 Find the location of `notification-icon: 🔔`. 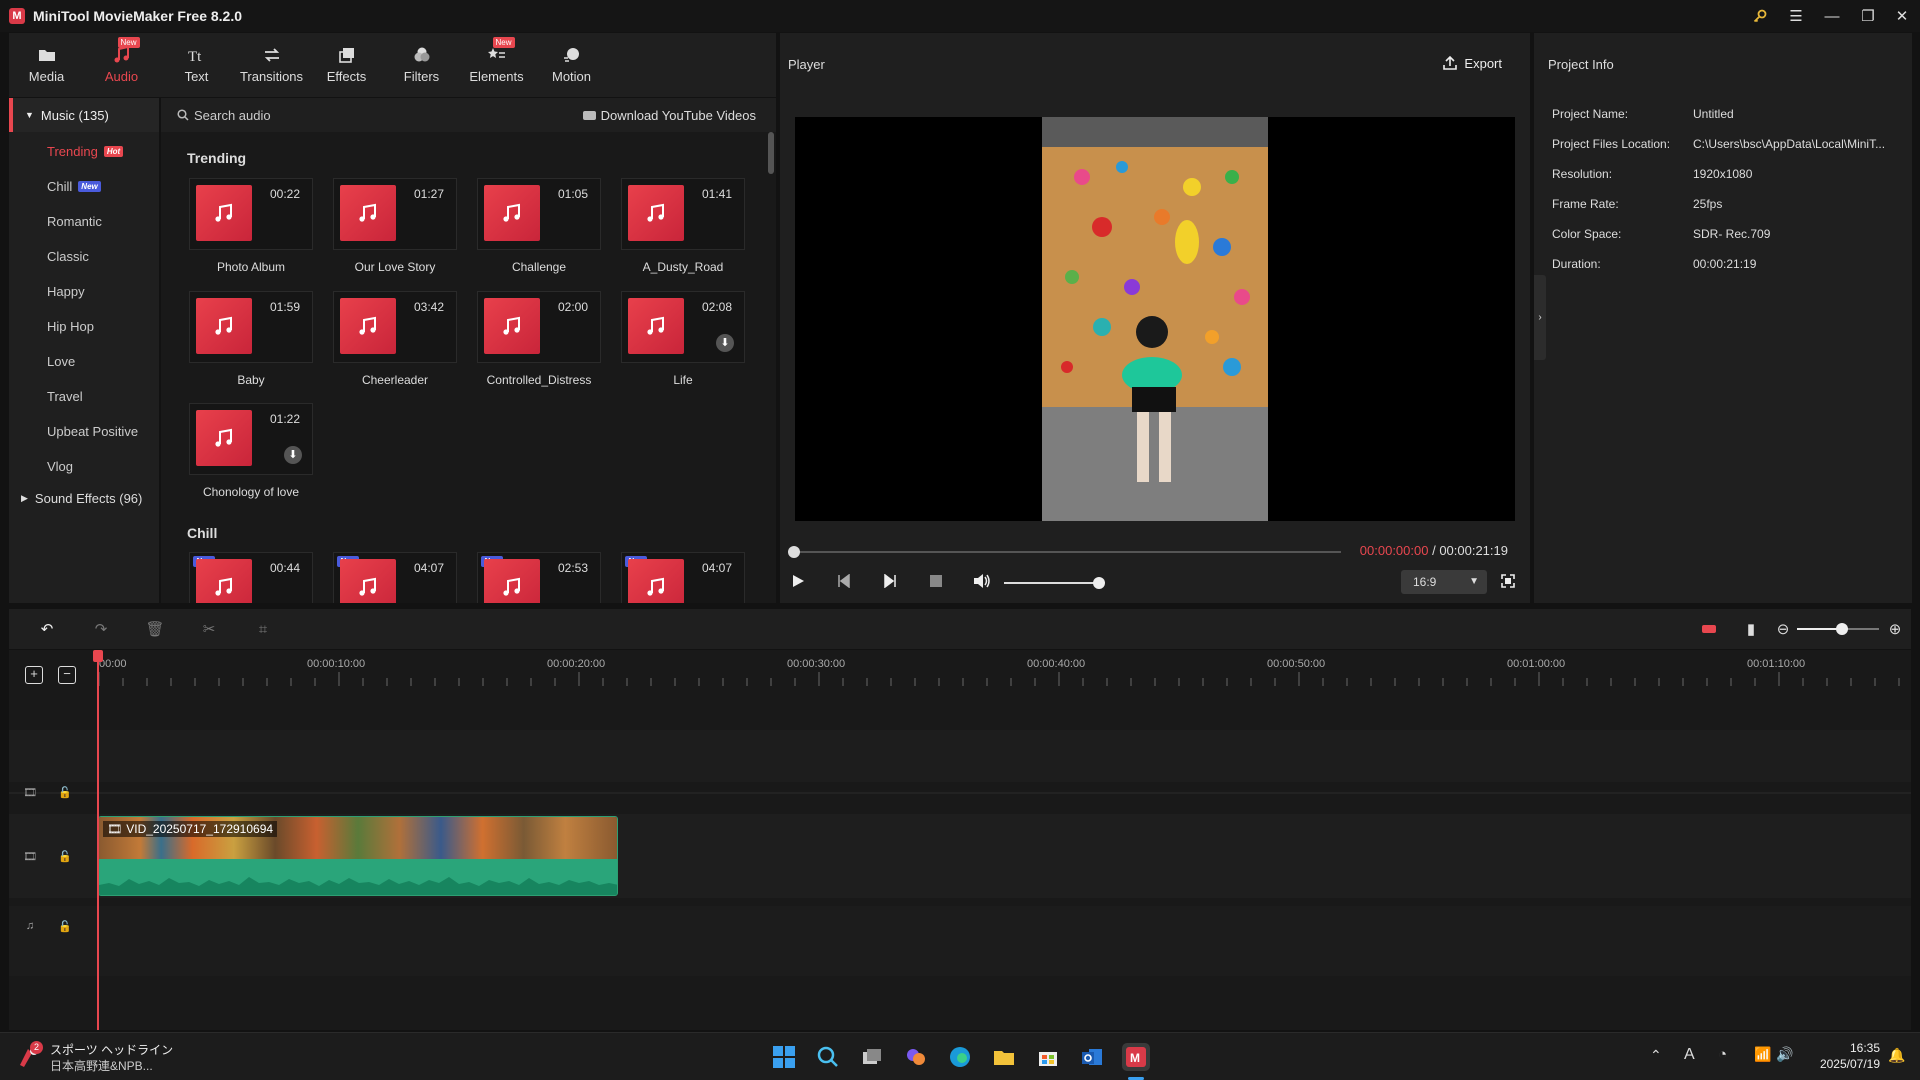

notification-icon: 🔔 is located at coordinates (1896, 1055).